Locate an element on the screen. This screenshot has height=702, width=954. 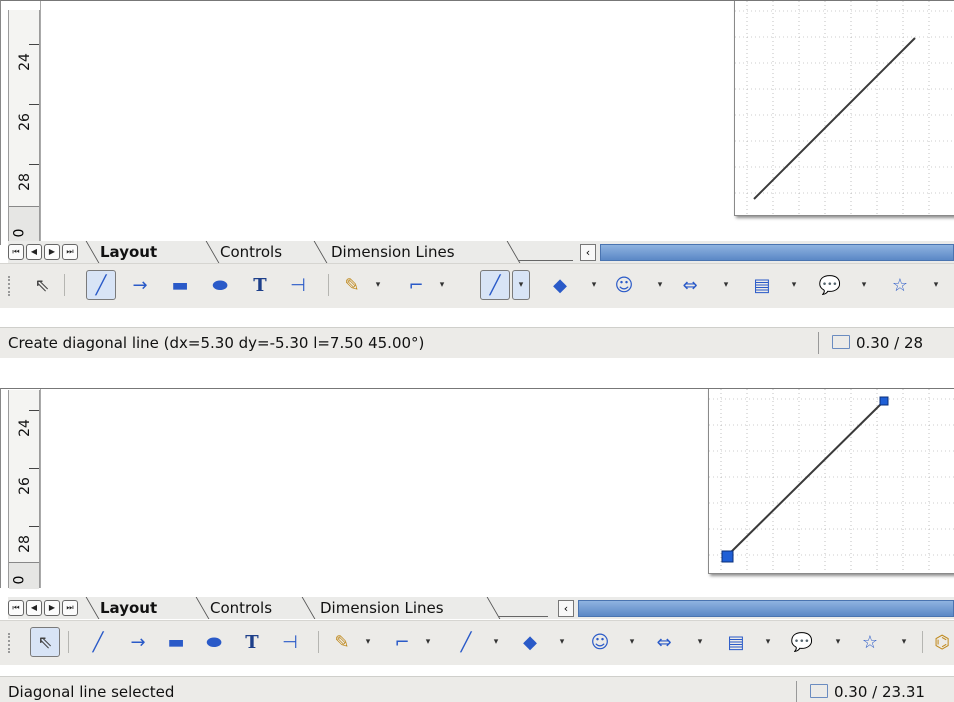
ruler-zero-label: 0 is located at coordinates (19, 233).